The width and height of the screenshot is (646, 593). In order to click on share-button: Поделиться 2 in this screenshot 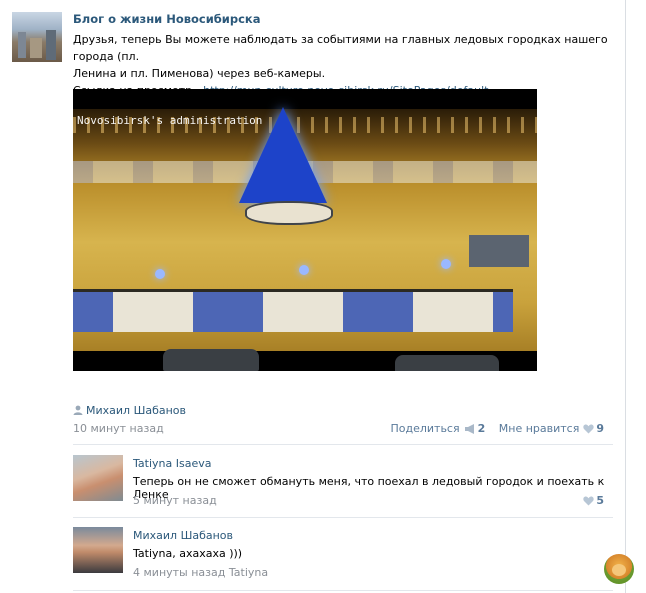, I will do `click(437, 428)`.